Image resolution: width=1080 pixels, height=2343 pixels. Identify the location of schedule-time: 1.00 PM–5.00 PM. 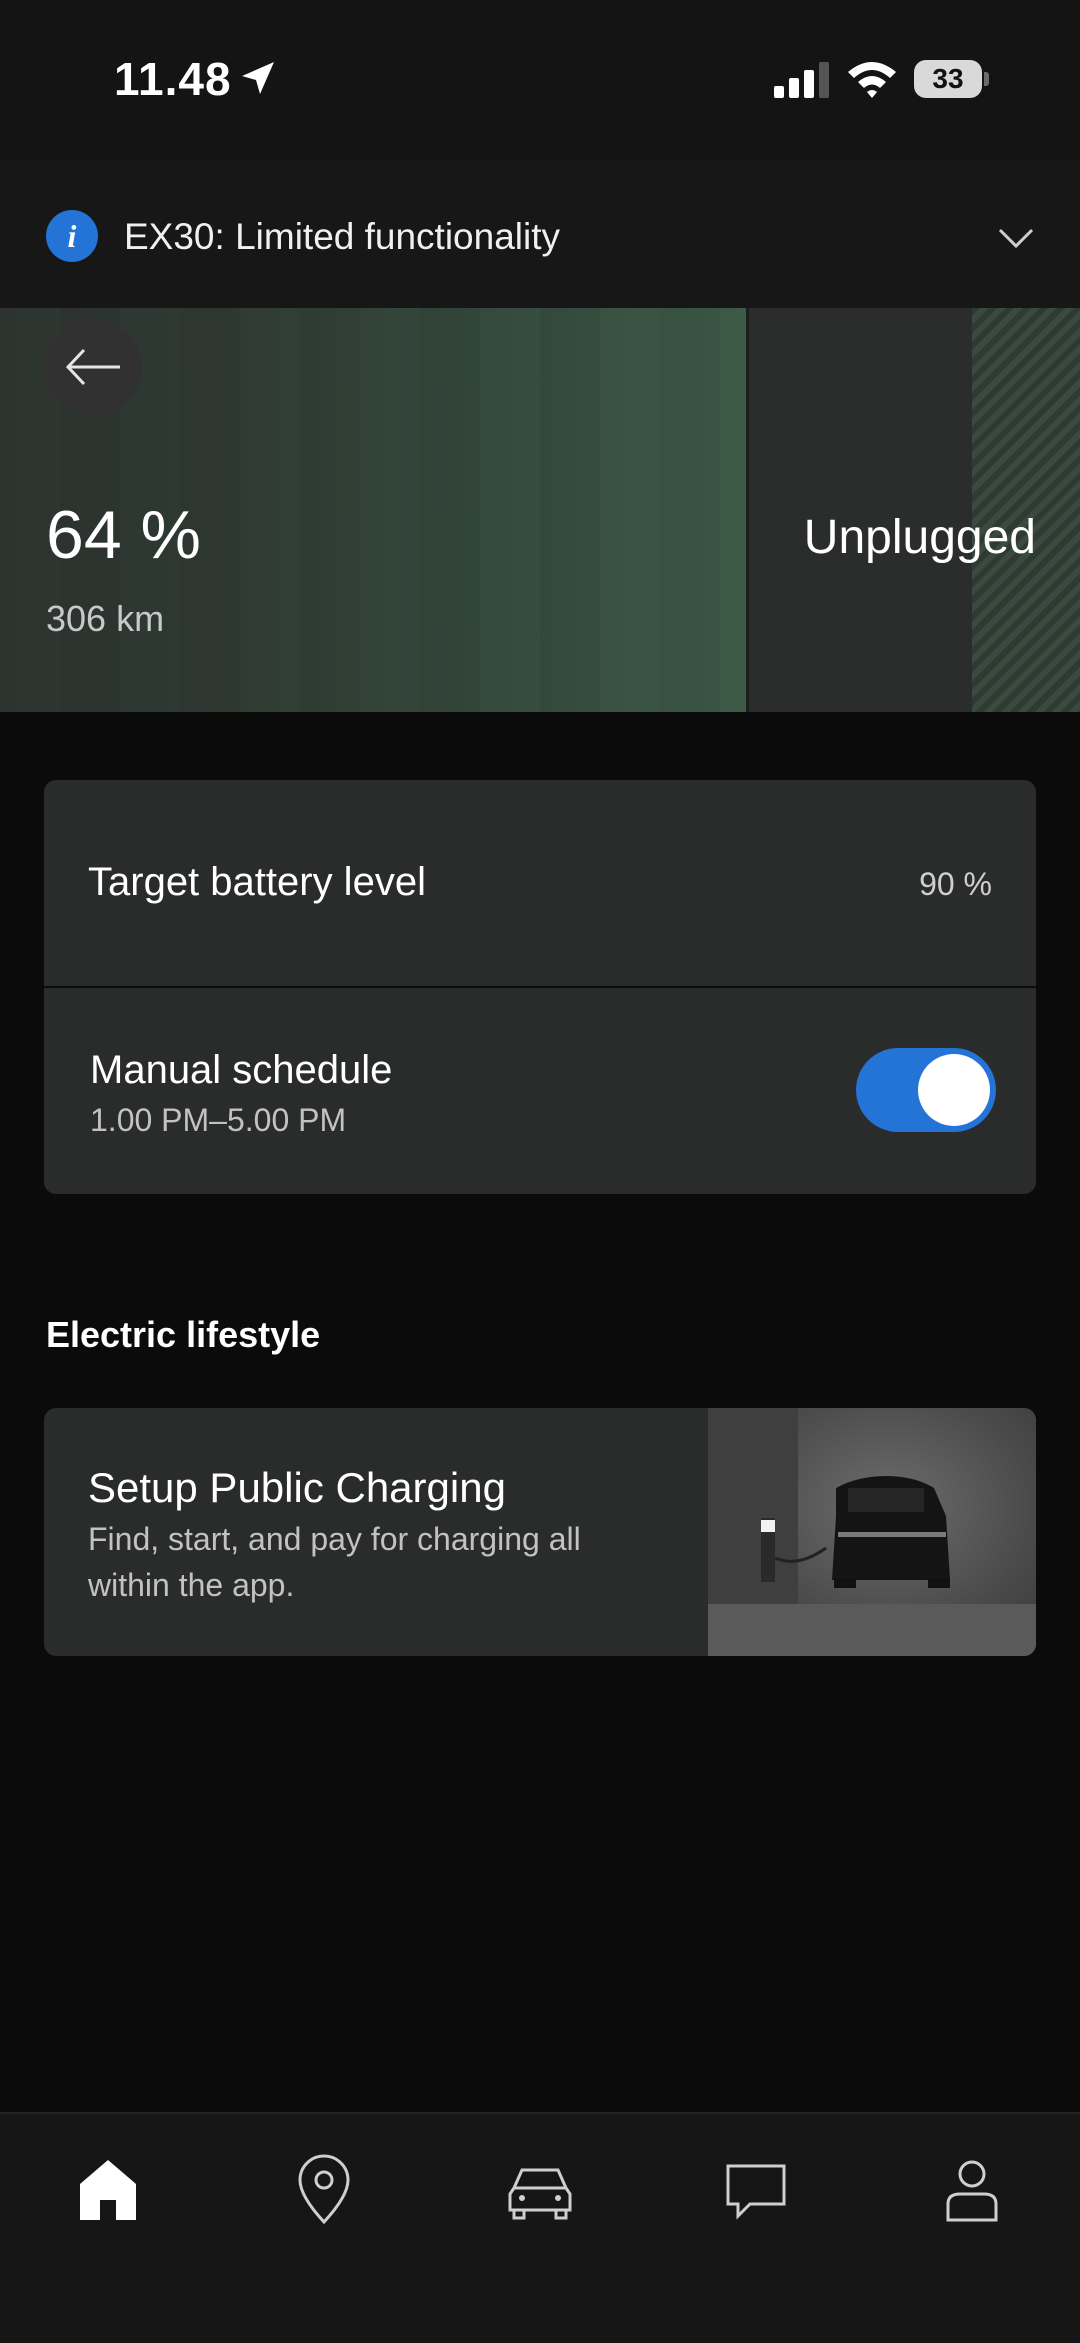
(218, 1120).